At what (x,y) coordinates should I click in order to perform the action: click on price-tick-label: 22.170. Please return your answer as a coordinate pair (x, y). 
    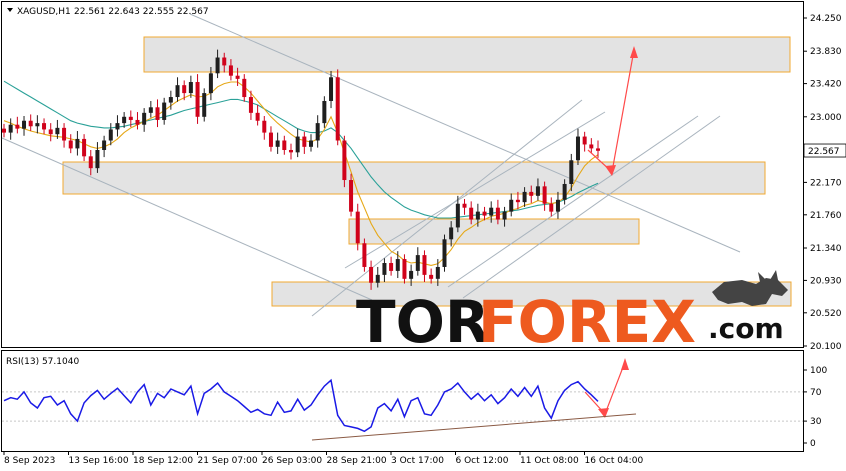
    Looking at the image, I should click on (826, 183).